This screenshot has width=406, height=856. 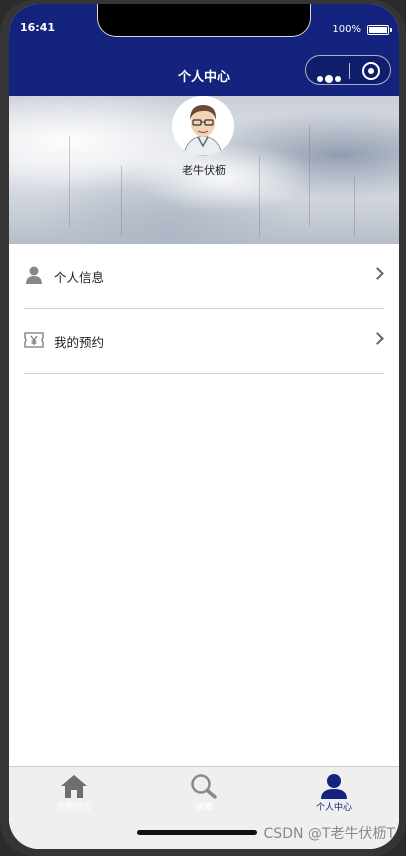 I want to click on tab-search: 搜索, so click(x=204, y=798).